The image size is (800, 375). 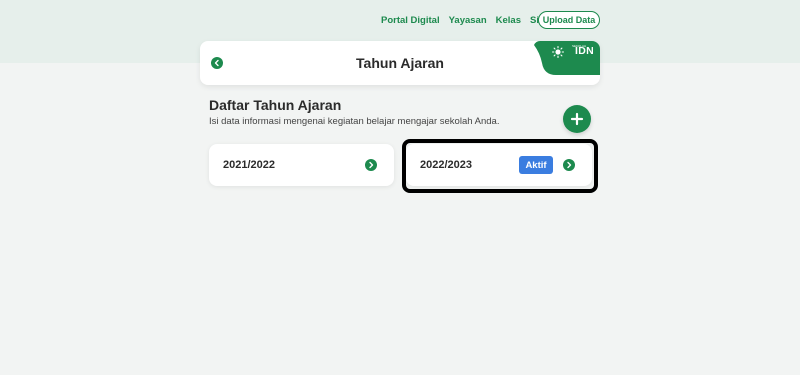 What do you see at coordinates (499, 165) in the screenshot?
I see `year-card-2022-2023: 2022/2023 Aktif` at bounding box center [499, 165].